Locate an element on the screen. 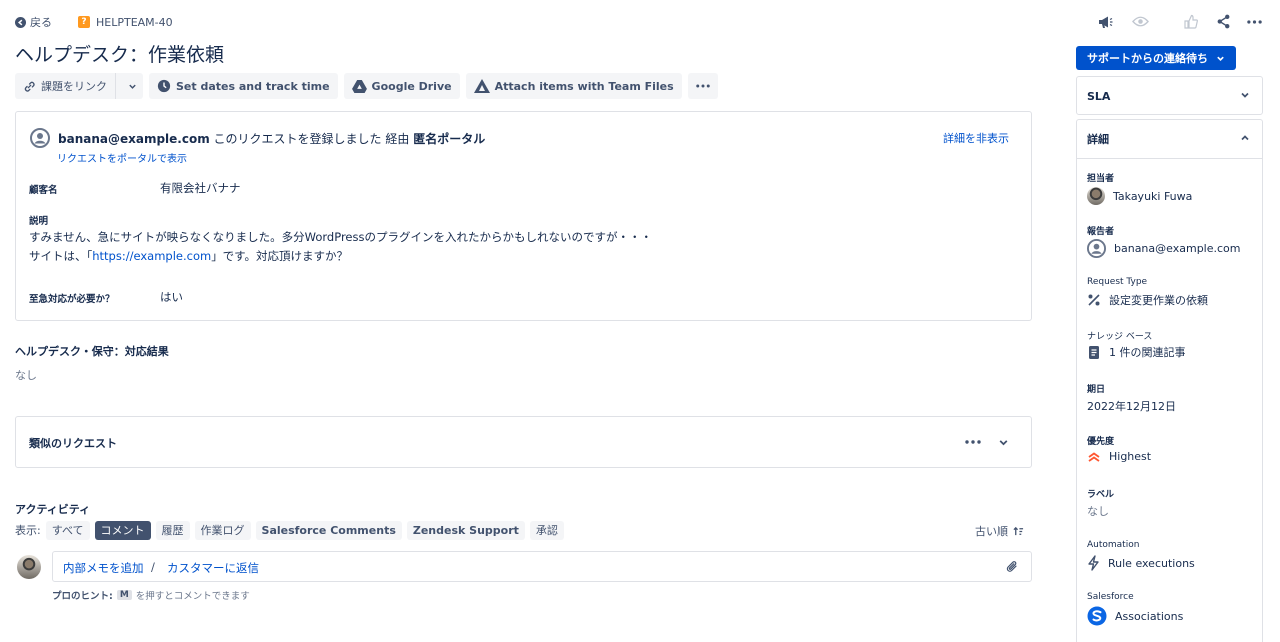  tab-history: 履歴 is located at coordinates (172, 530).